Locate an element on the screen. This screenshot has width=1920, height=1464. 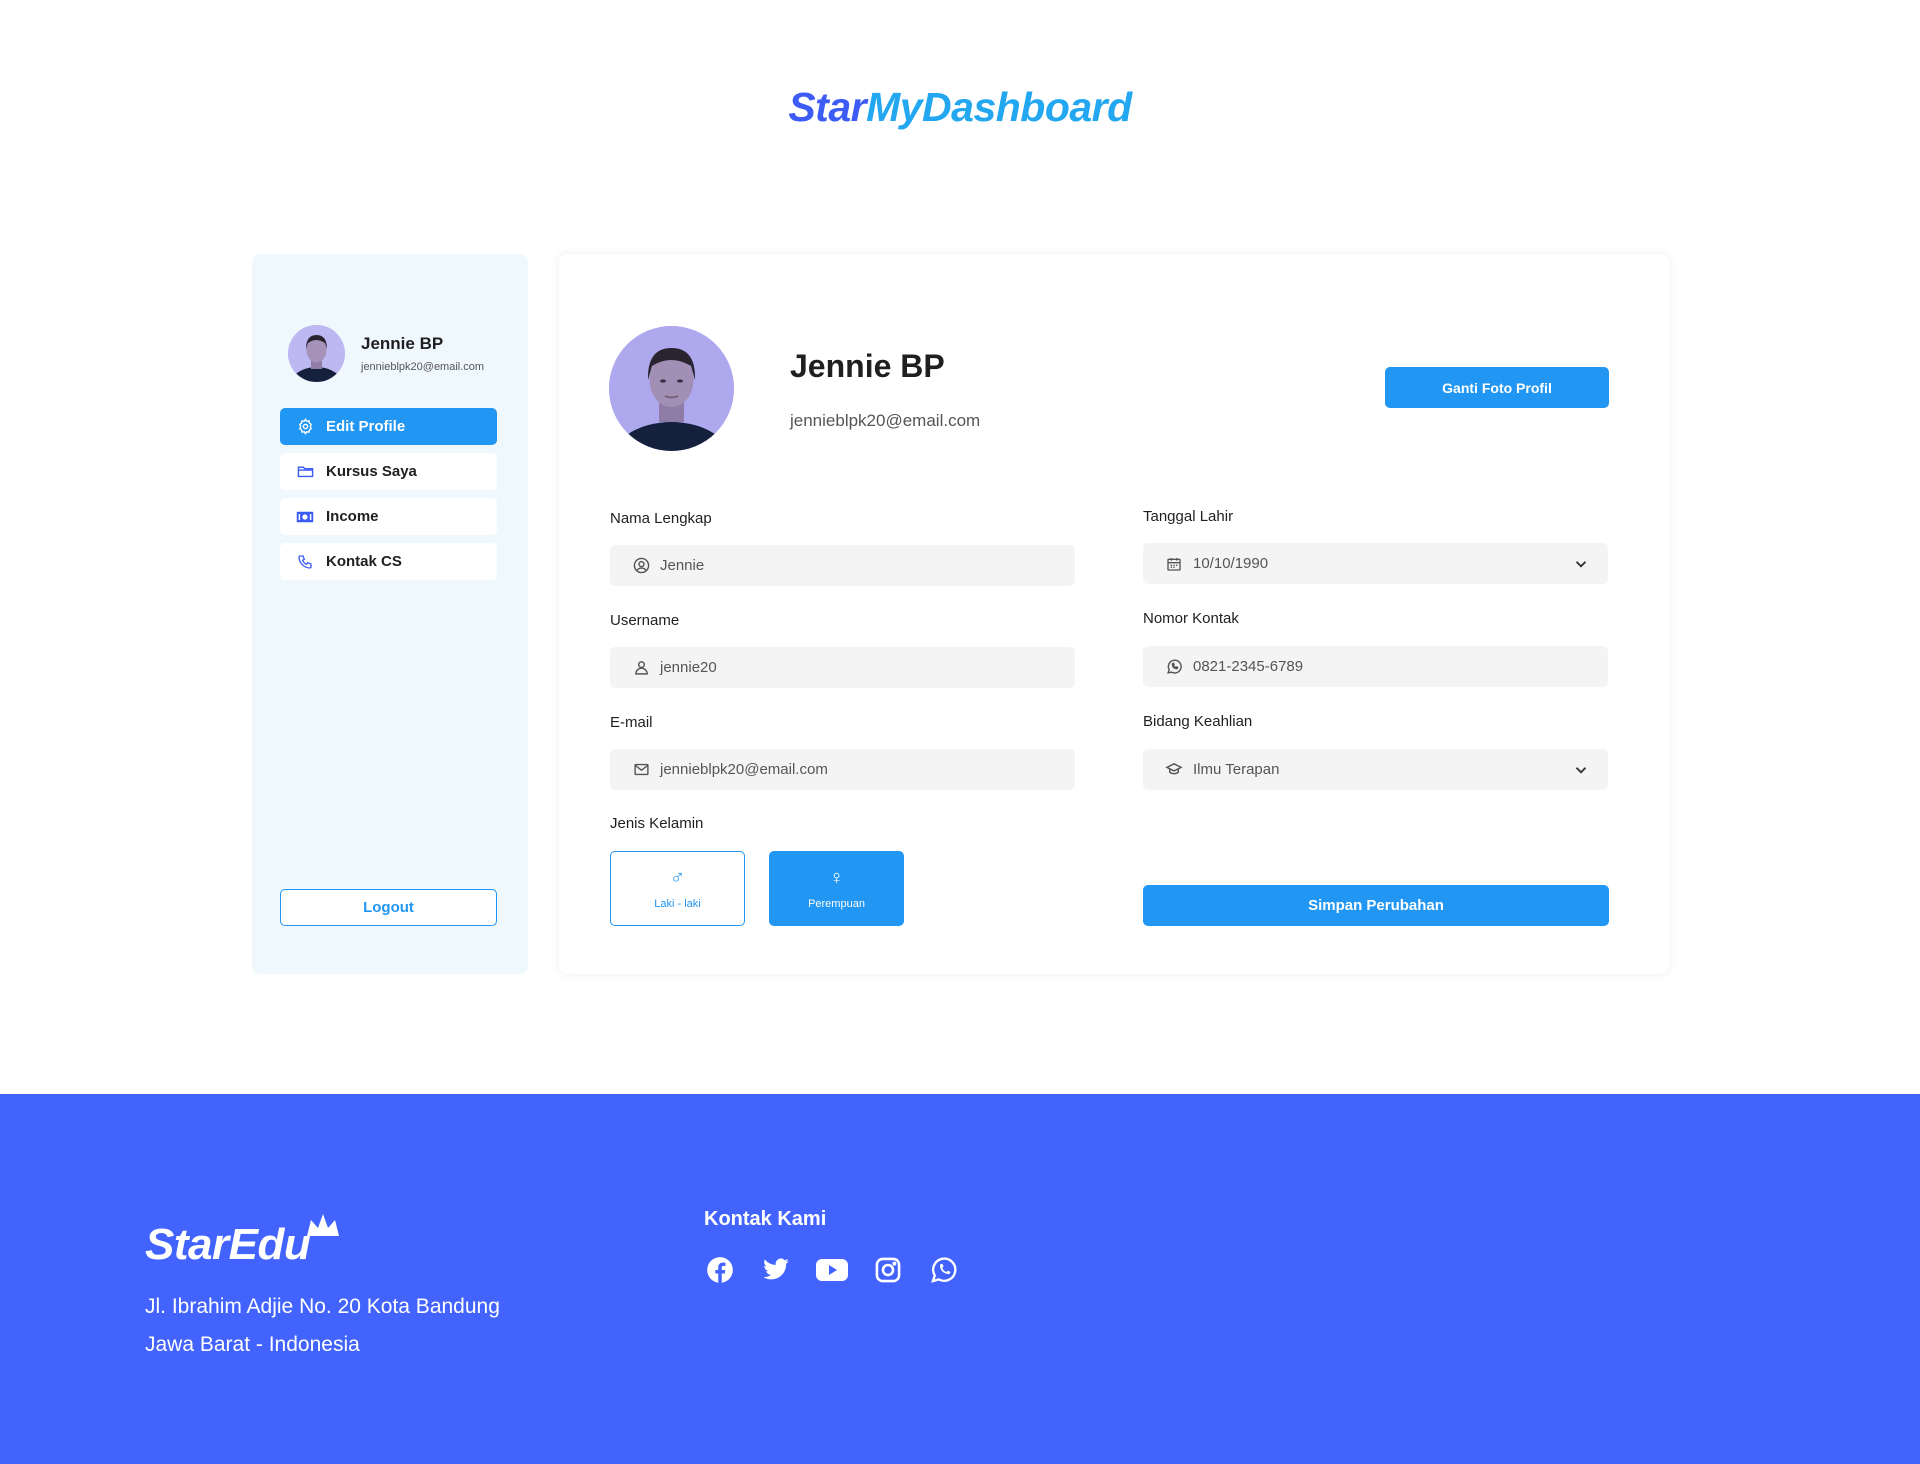
username-field: jennie20 is located at coordinates (842, 667).